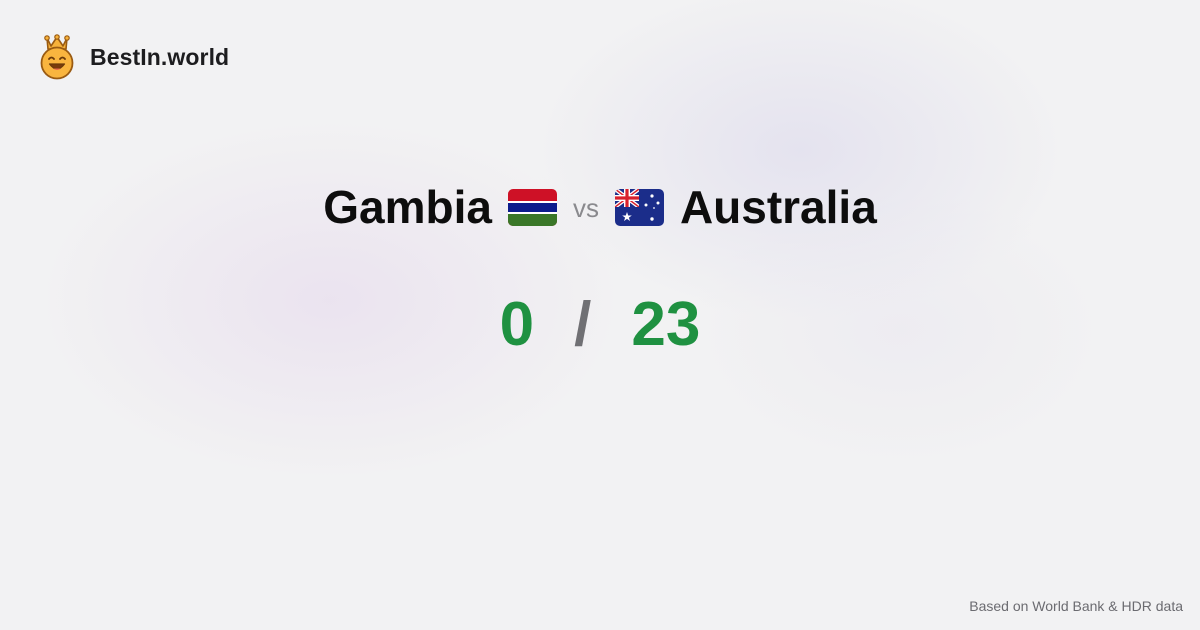  I want to click on brand-logo: BestIn.world, so click(133, 57).